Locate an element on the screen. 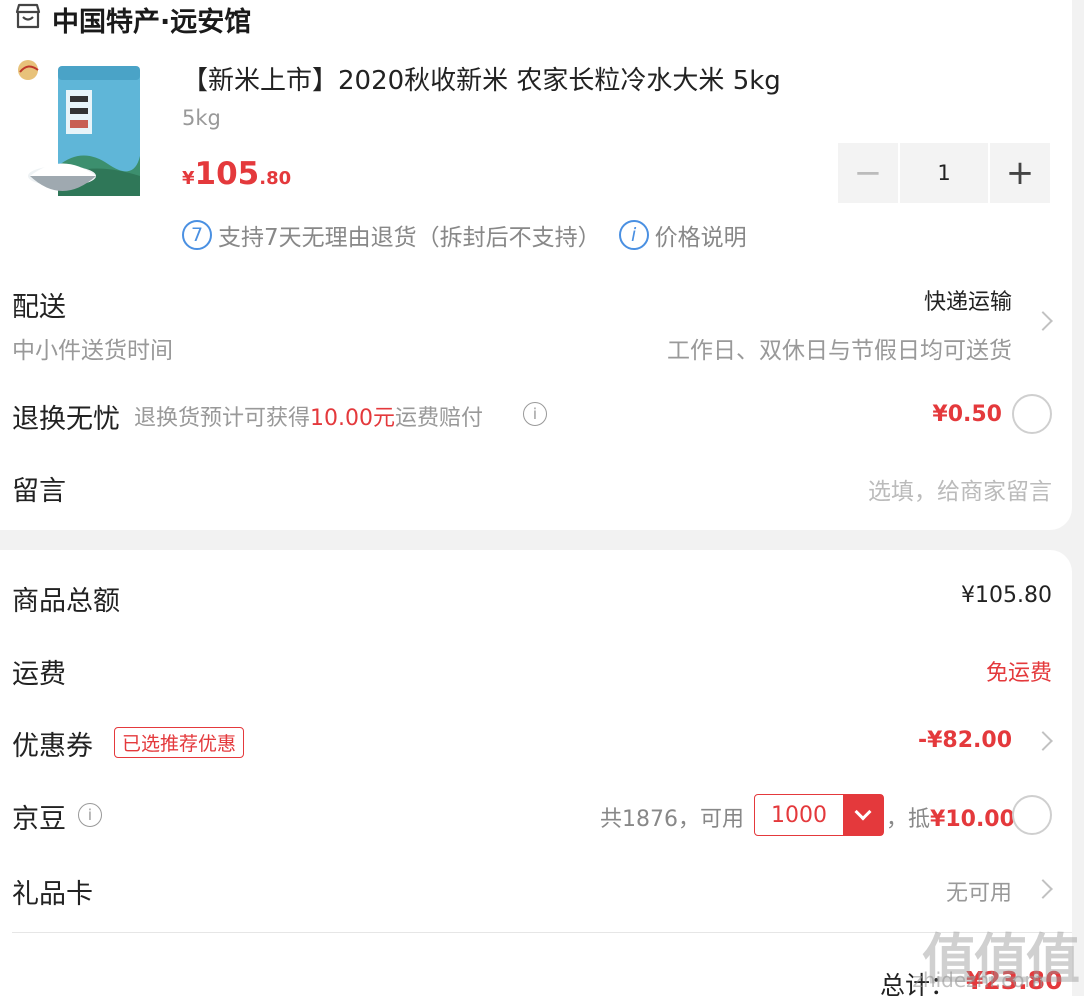 The width and height of the screenshot is (1084, 996). goods-total-value: ¥105.80 is located at coordinates (1006, 595).